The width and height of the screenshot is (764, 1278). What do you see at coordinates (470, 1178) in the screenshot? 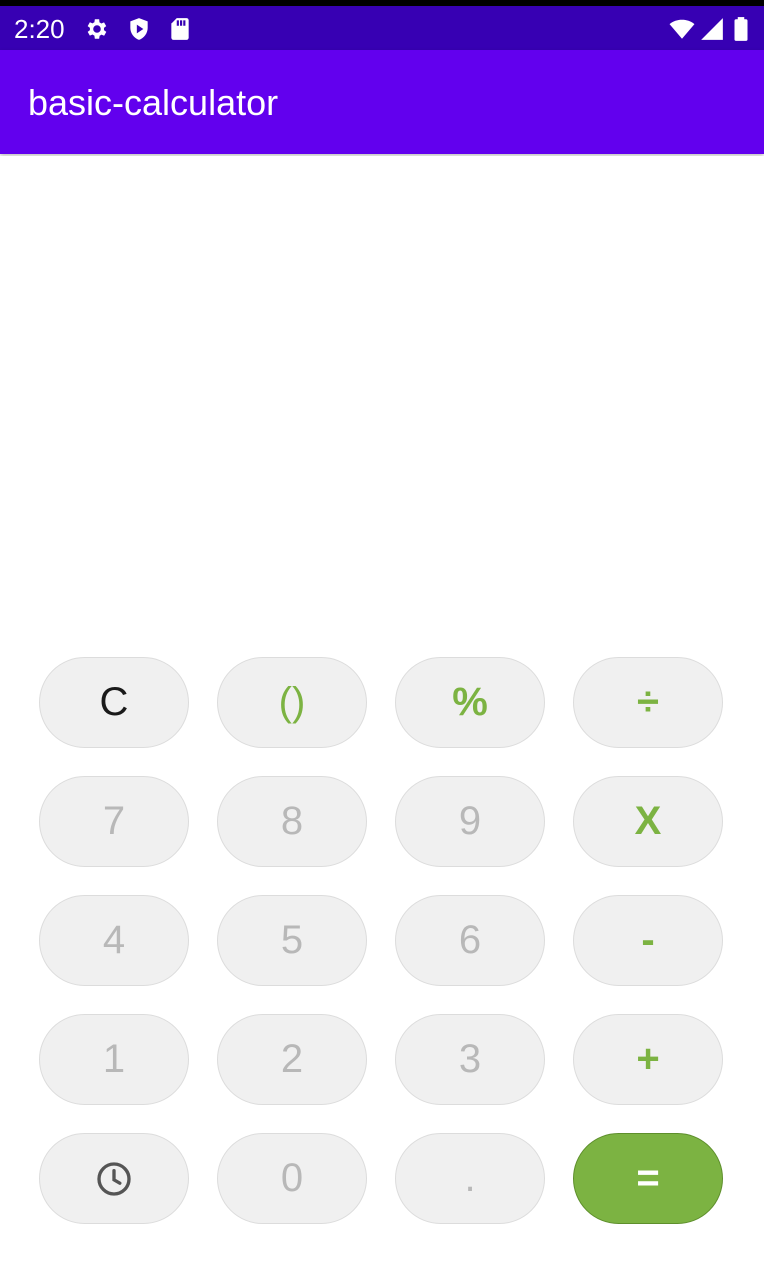
I see `decimal-button: .` at bounding box center [470, 1178].